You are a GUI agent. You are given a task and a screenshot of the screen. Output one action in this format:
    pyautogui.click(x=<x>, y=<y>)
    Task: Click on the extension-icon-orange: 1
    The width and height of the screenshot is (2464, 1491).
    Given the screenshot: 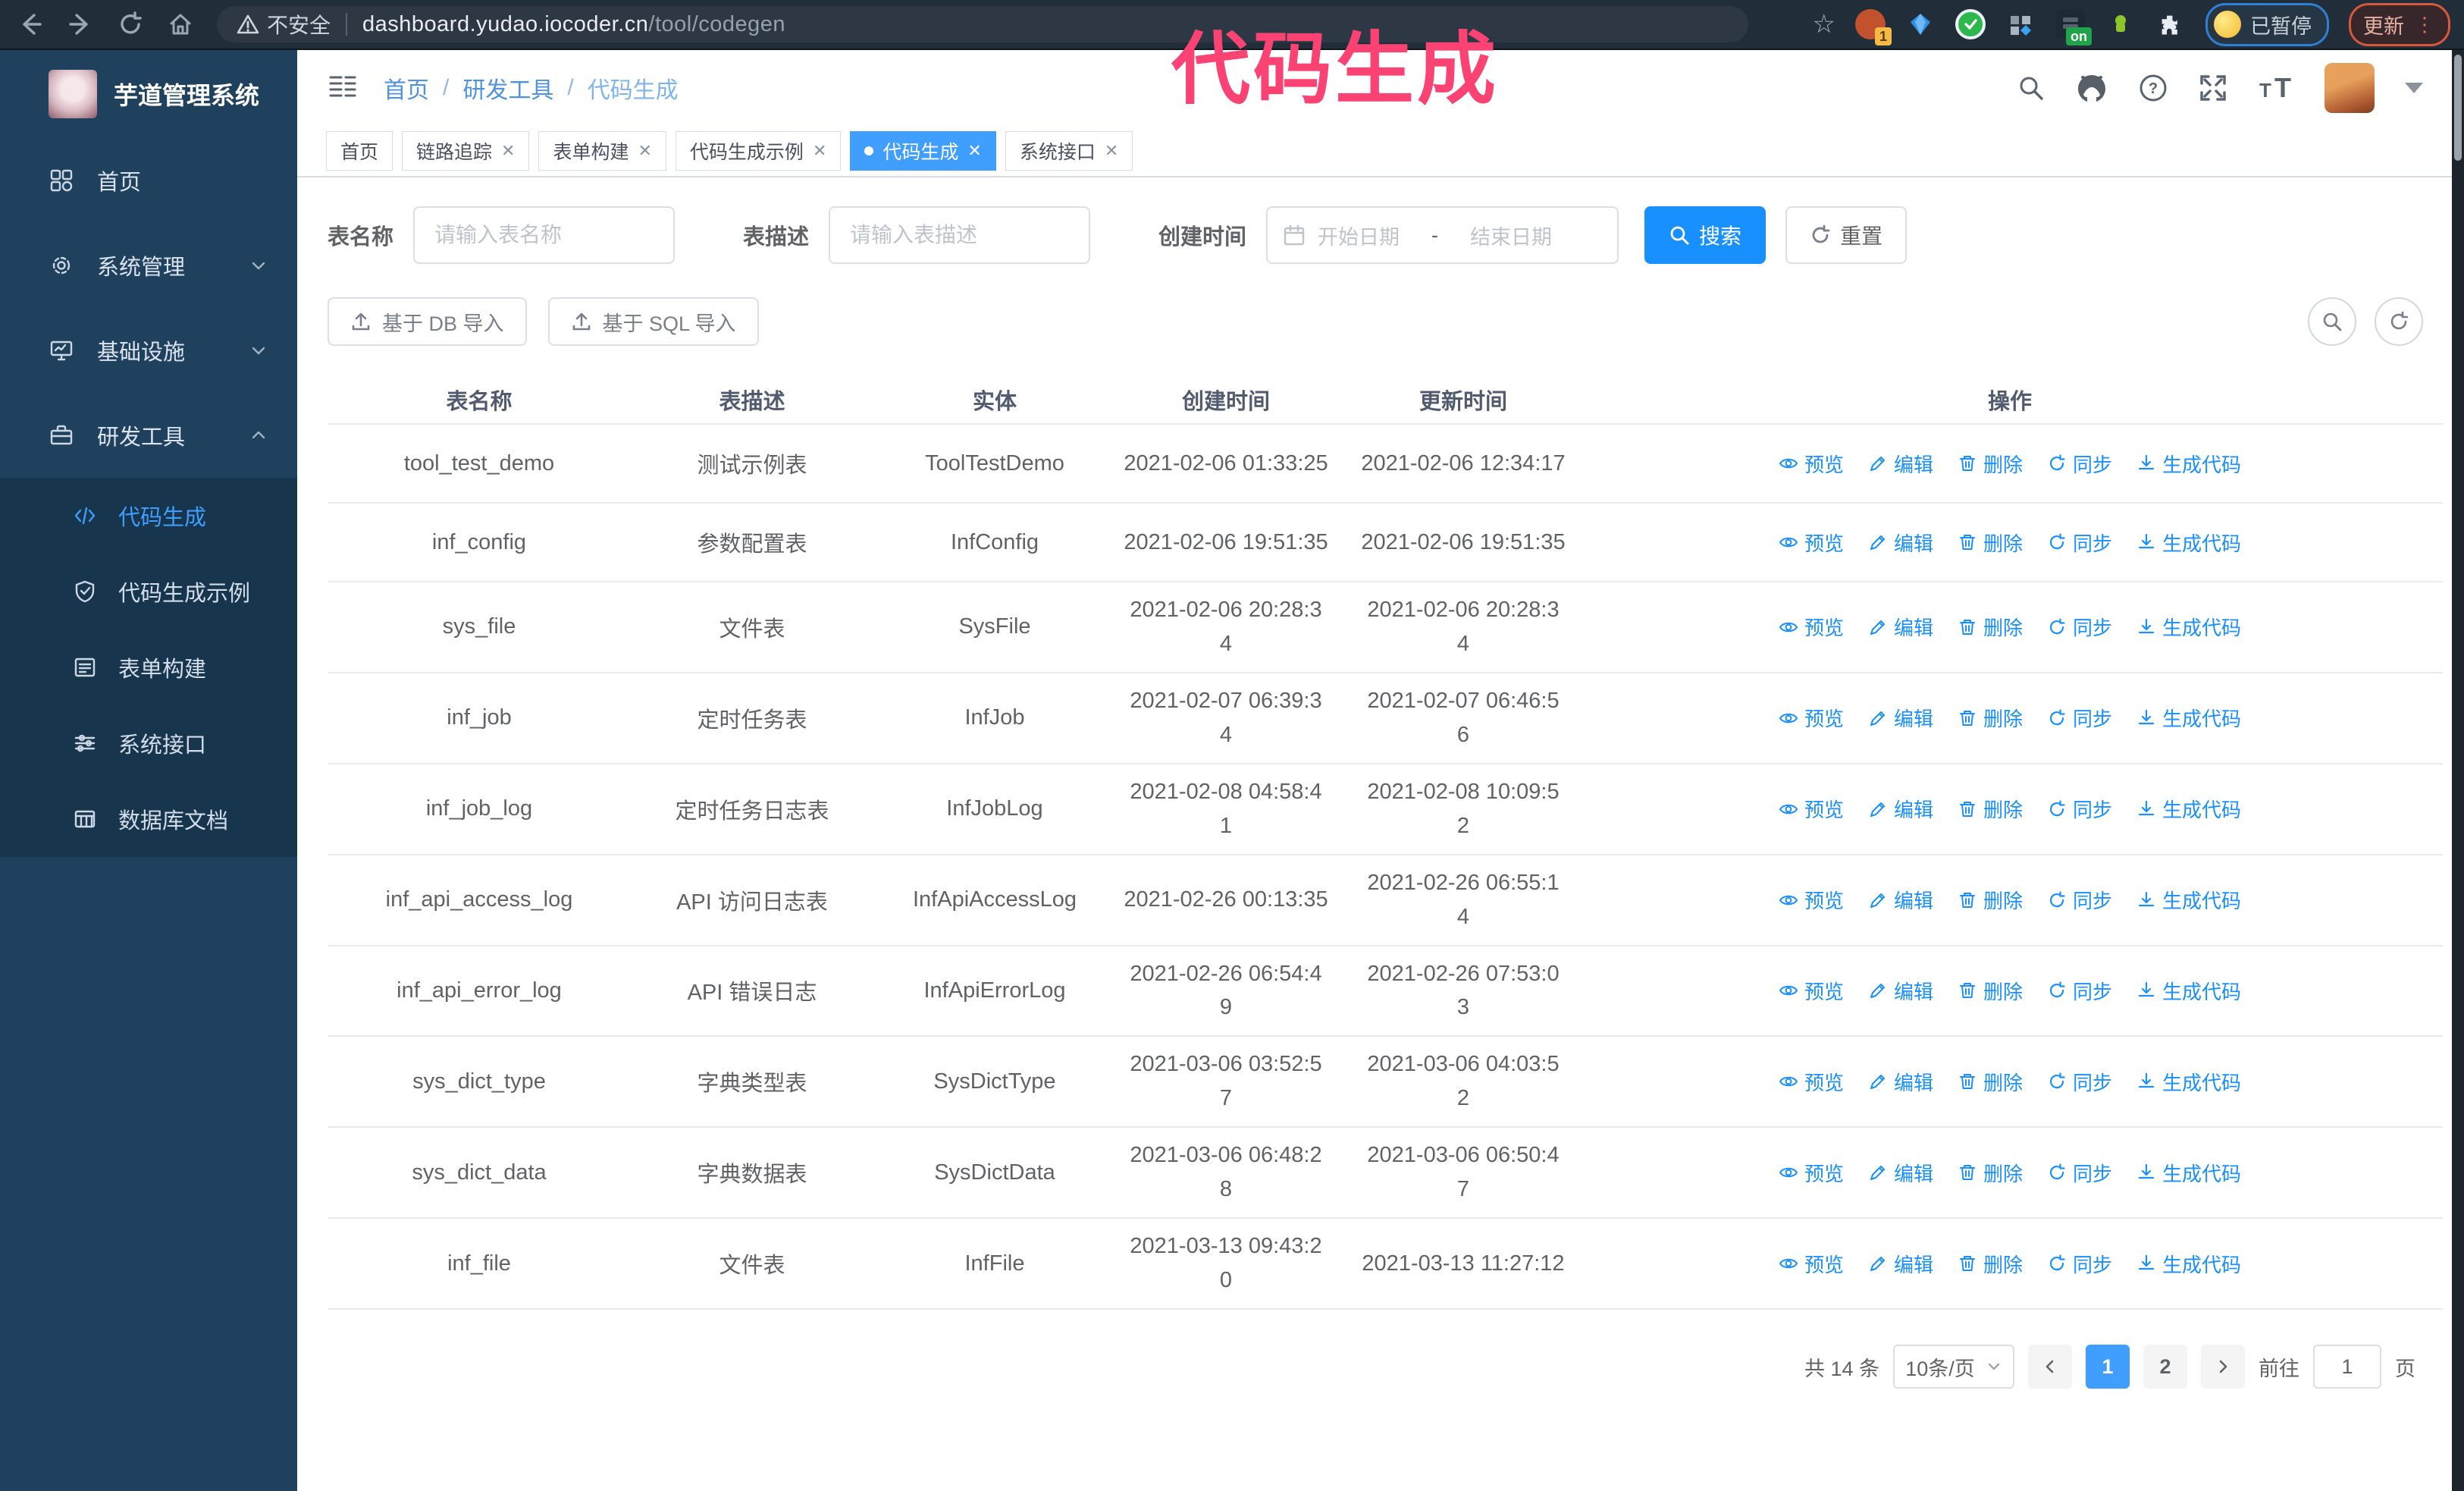 What is the action you would take?
    pyautogui.click(x=1873, y=27)
    